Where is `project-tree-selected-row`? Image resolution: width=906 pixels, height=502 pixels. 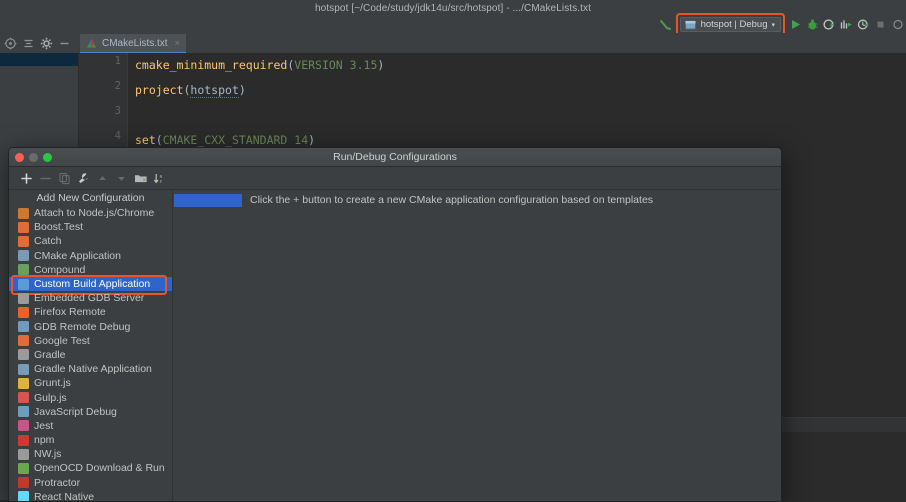
project-tree-selected-row is located at coordinates (39, 59).